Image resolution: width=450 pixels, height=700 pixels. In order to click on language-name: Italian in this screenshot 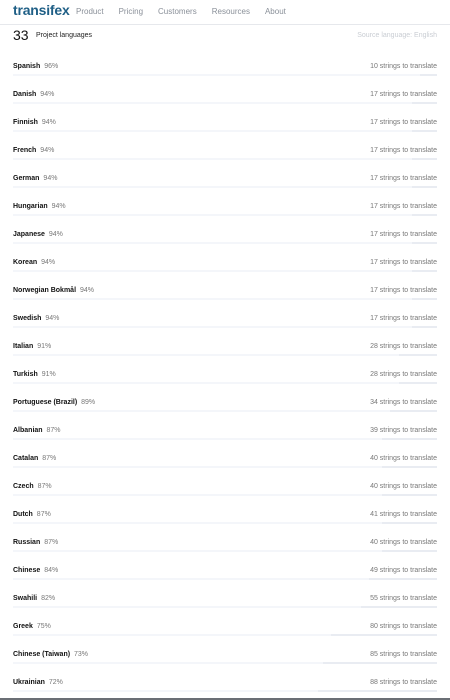, I will do `click(23, 346)`.